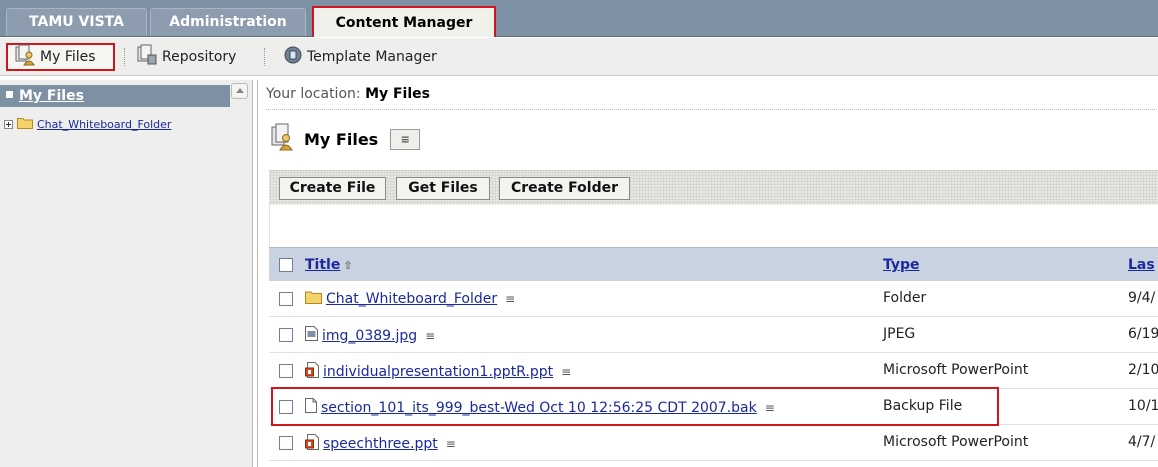 Image resolution: width=1158 pixels, height=467 pixels. Describe the element at coordinates (199, 57) in the screenshot. I see `repository-label: Repository` at that location.